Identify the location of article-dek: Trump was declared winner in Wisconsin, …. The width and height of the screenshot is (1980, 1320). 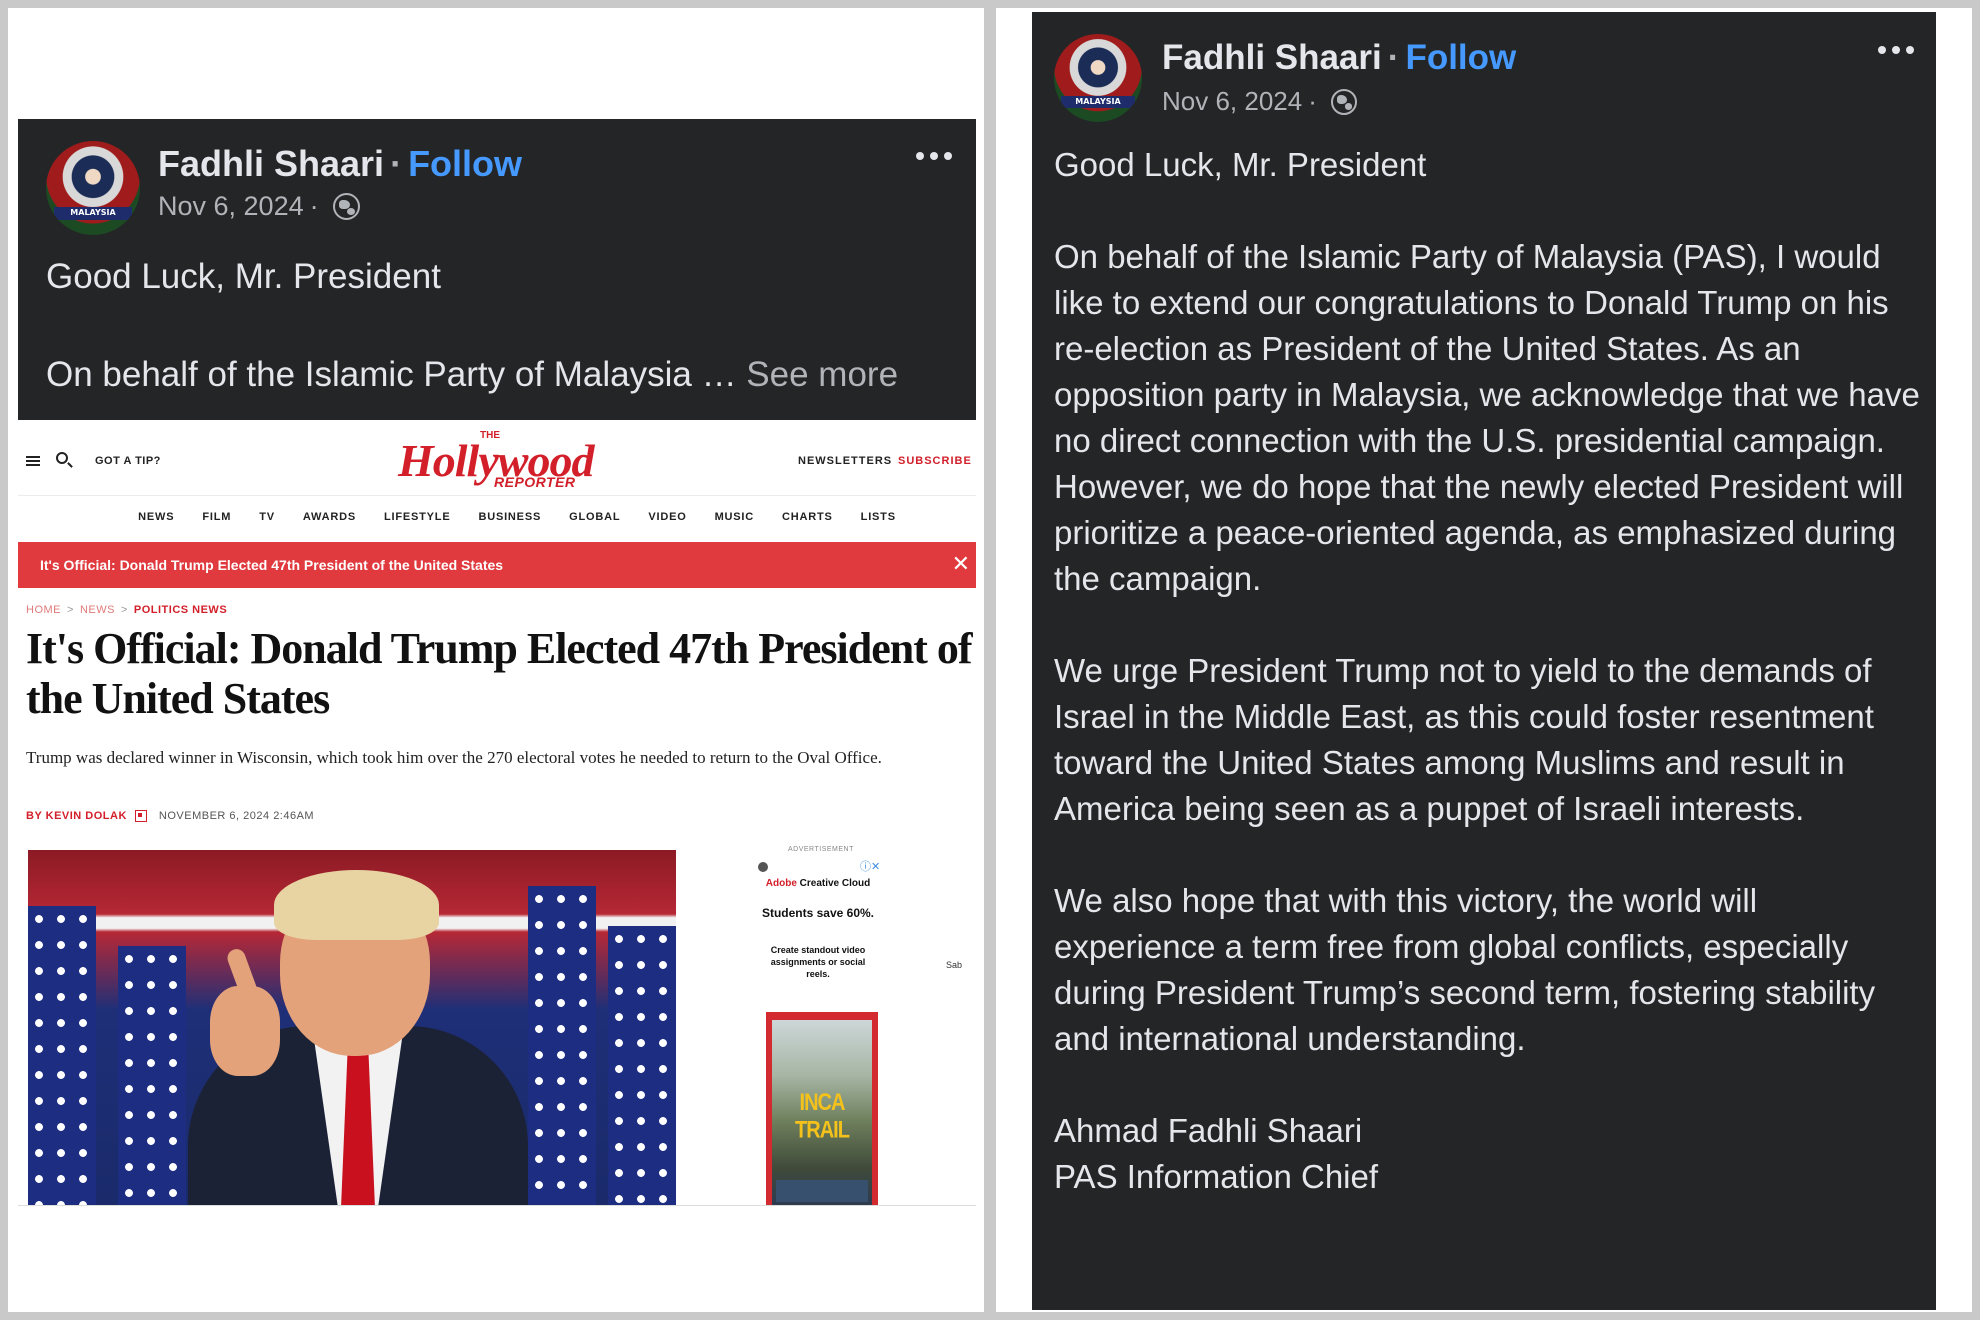
(454, 757).